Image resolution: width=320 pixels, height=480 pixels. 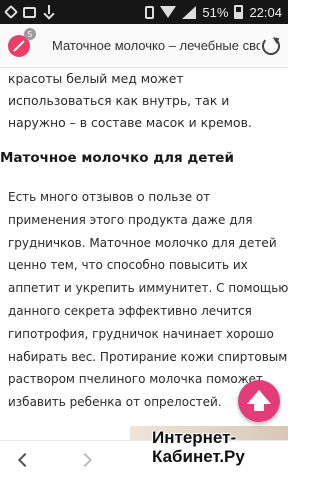 I want to click on reload-icon, so click(x=271, y=45).